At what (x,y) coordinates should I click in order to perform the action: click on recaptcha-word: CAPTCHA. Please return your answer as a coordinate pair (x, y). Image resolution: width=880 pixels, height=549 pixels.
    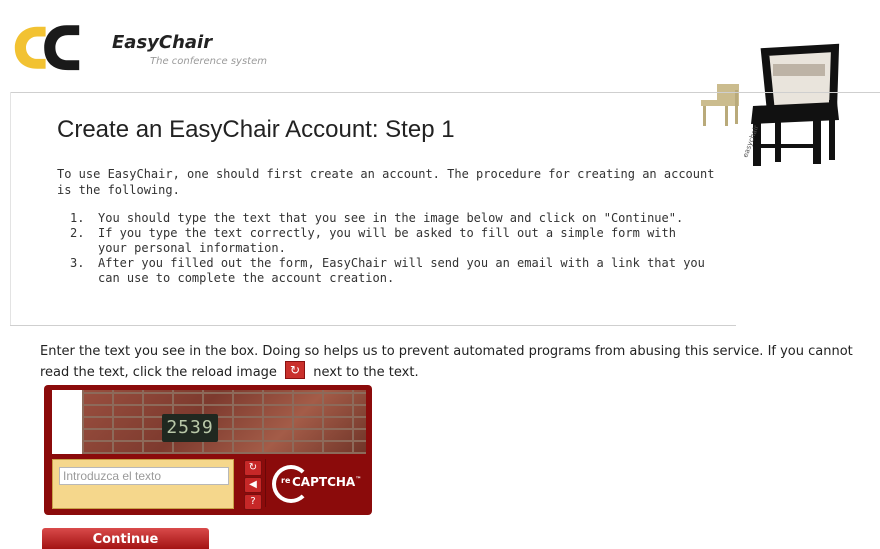
    Looking at the image, I should click on (324, 482).